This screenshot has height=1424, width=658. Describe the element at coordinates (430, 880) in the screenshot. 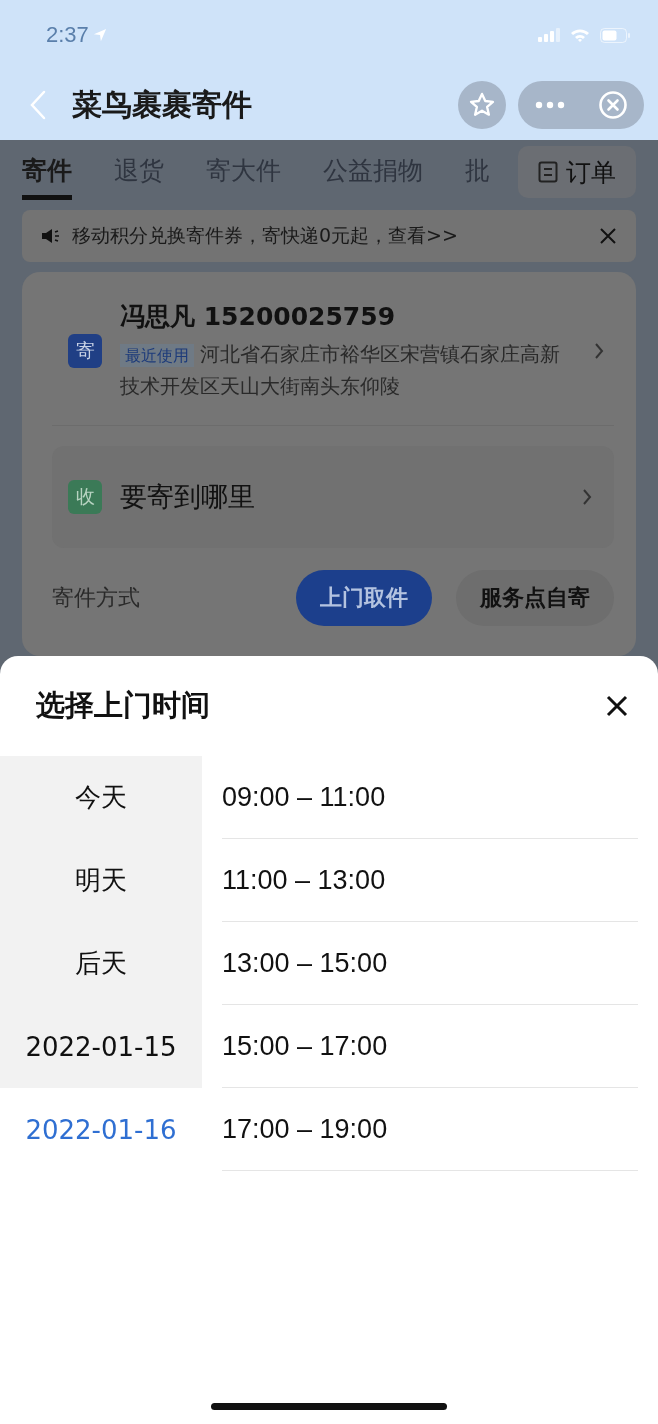

I see `time-slot: 11:00 – 13:00` at that location.